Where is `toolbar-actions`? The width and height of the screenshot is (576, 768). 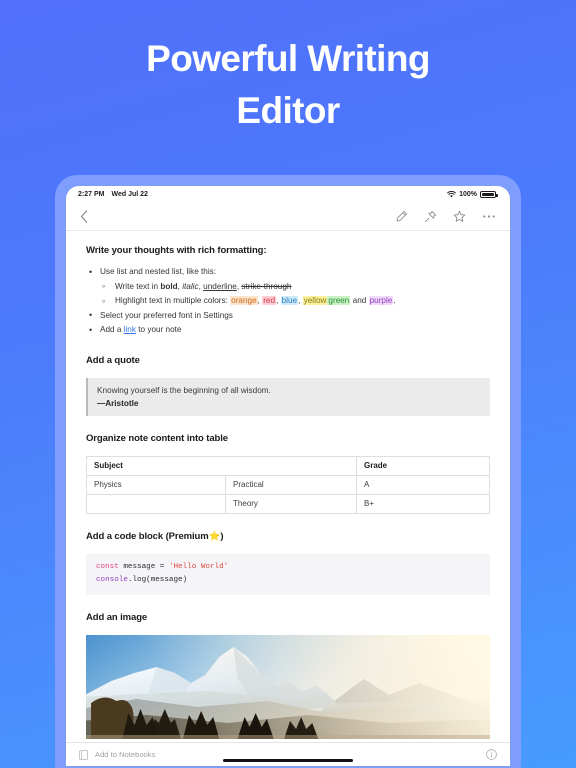
toolbar-actions is located at coordinates (445, 216).